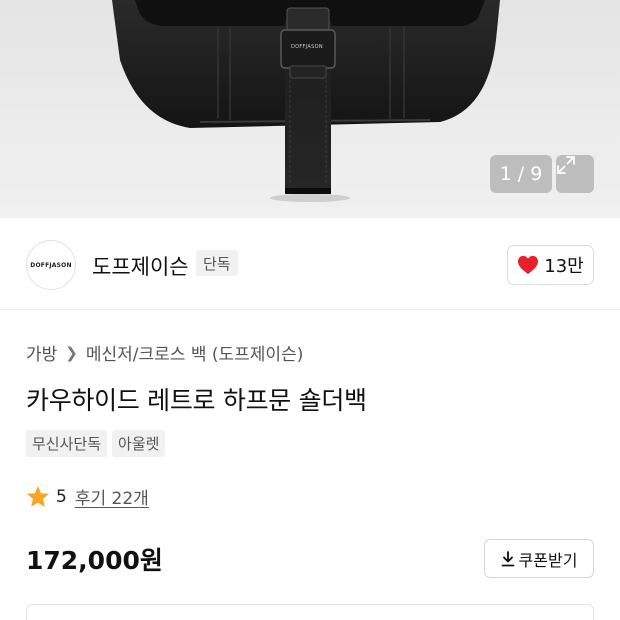  What do you see at coordinates (41, 352) in the screenshot?
I see `breadcrumb-item-bag: 가방` at bounding box center [41, 352].